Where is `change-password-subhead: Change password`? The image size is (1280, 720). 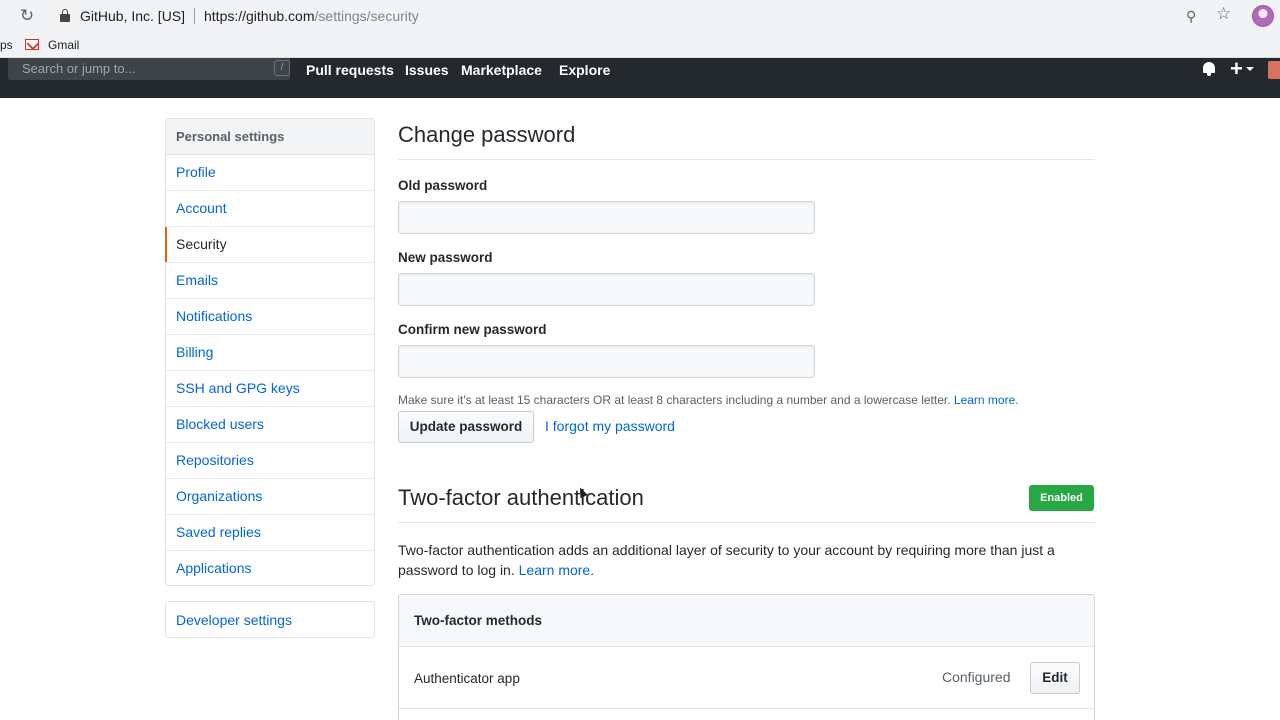 change-password-subhead: Change password is located at coordinates (746, 141).